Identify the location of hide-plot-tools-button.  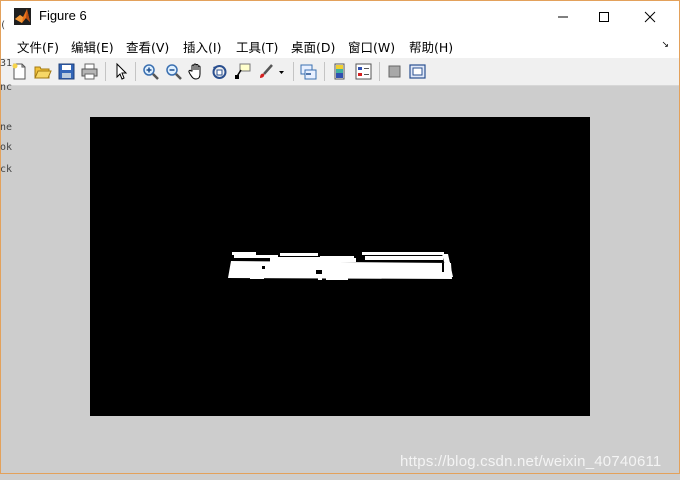
(394, 71).